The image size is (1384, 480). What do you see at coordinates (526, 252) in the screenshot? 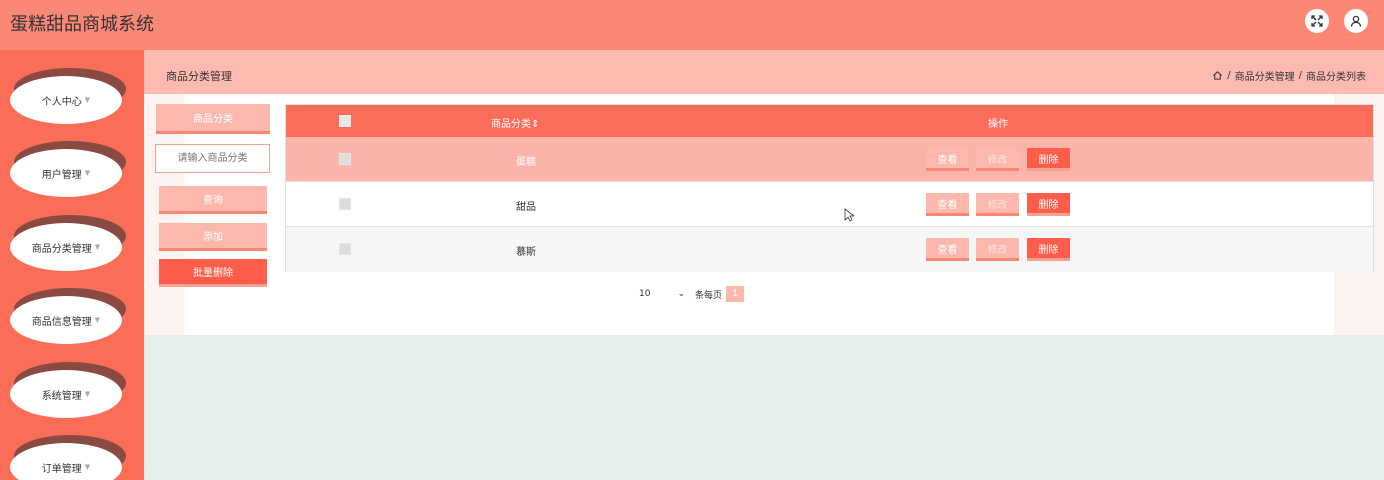
I see `category-name: 慕斯` at bounding box center [526, 252].